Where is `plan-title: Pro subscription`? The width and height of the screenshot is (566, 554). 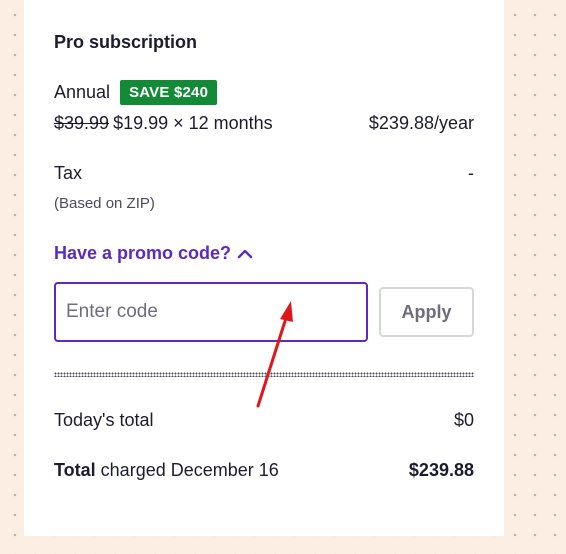
plan-title: Pro subscription is located at coordinates (126, 42).